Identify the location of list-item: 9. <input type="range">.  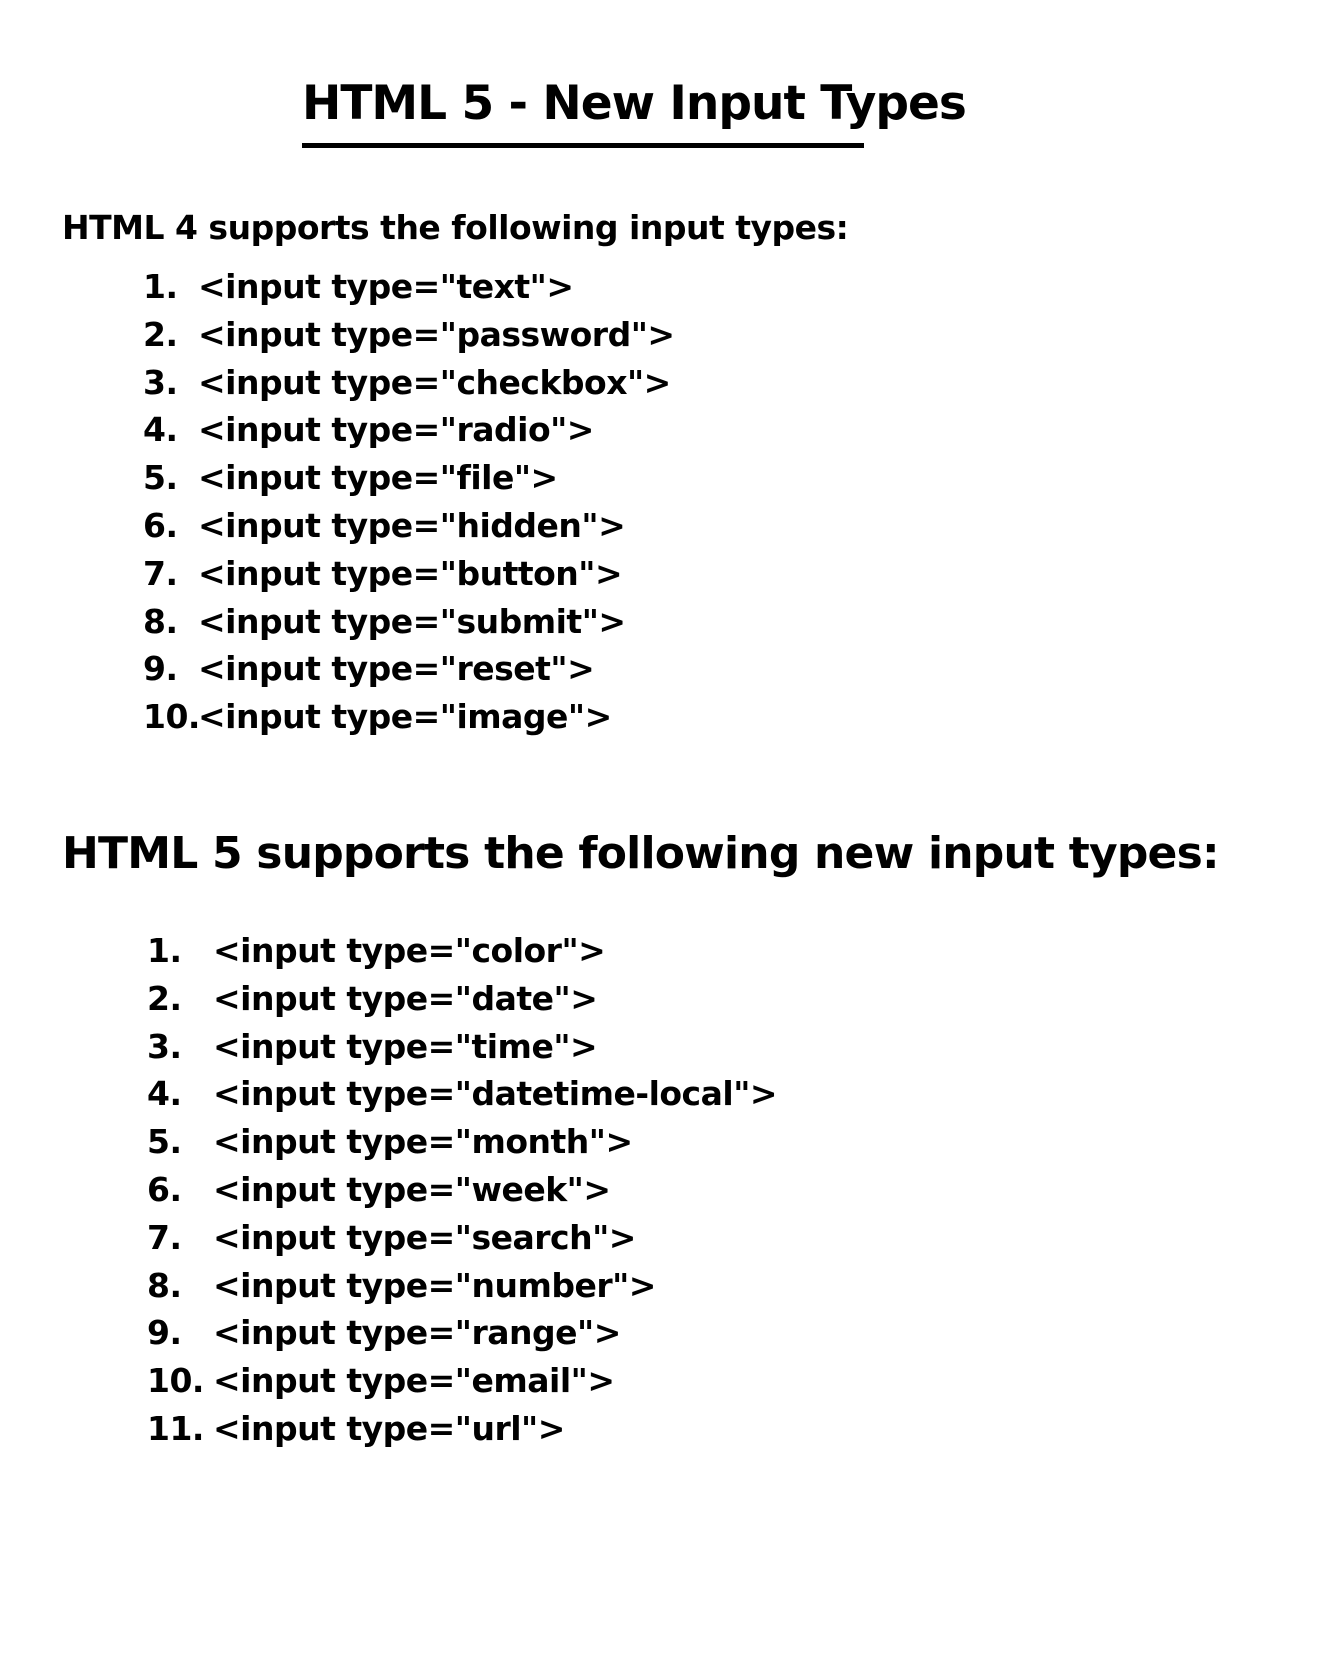
(462, 1333).